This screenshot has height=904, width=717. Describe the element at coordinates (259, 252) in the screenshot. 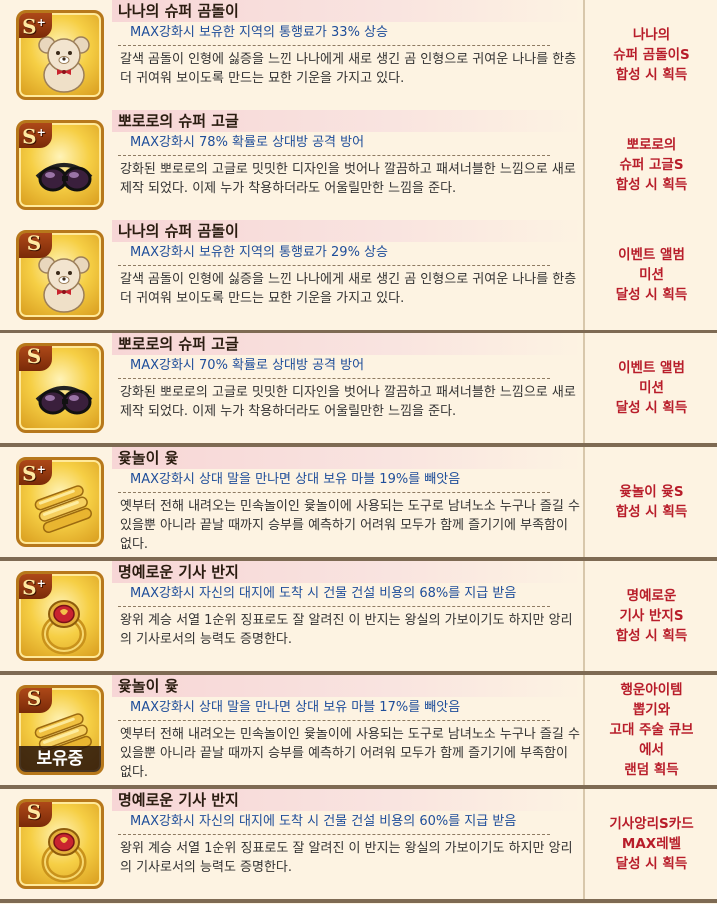

I see `item-effect: MAX강화시 보유한 지역의 통행료가 29% 상승` at that location.